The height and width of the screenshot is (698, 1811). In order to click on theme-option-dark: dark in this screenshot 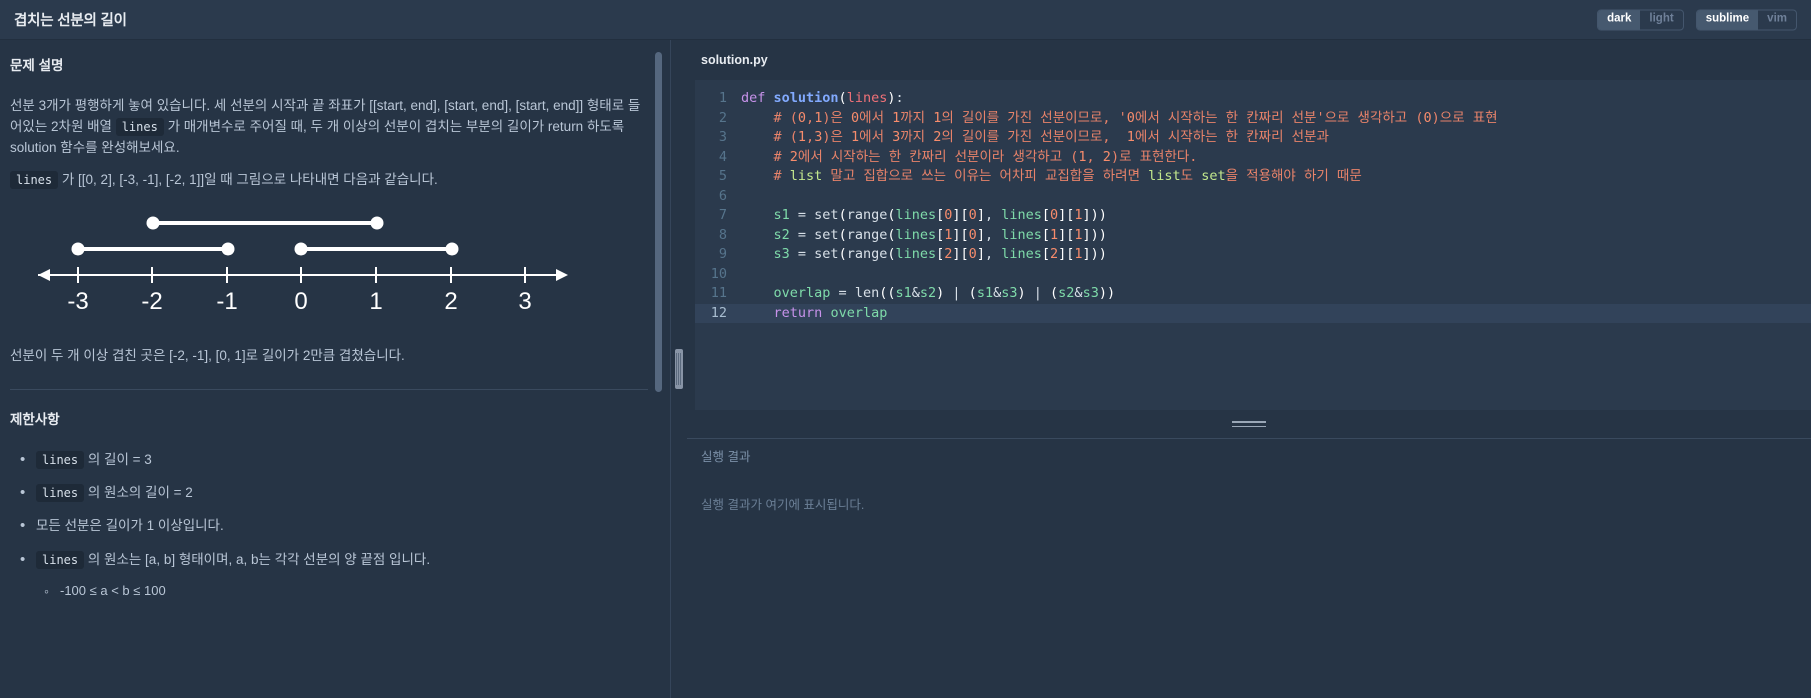, I will do `click(1619, 19)`.